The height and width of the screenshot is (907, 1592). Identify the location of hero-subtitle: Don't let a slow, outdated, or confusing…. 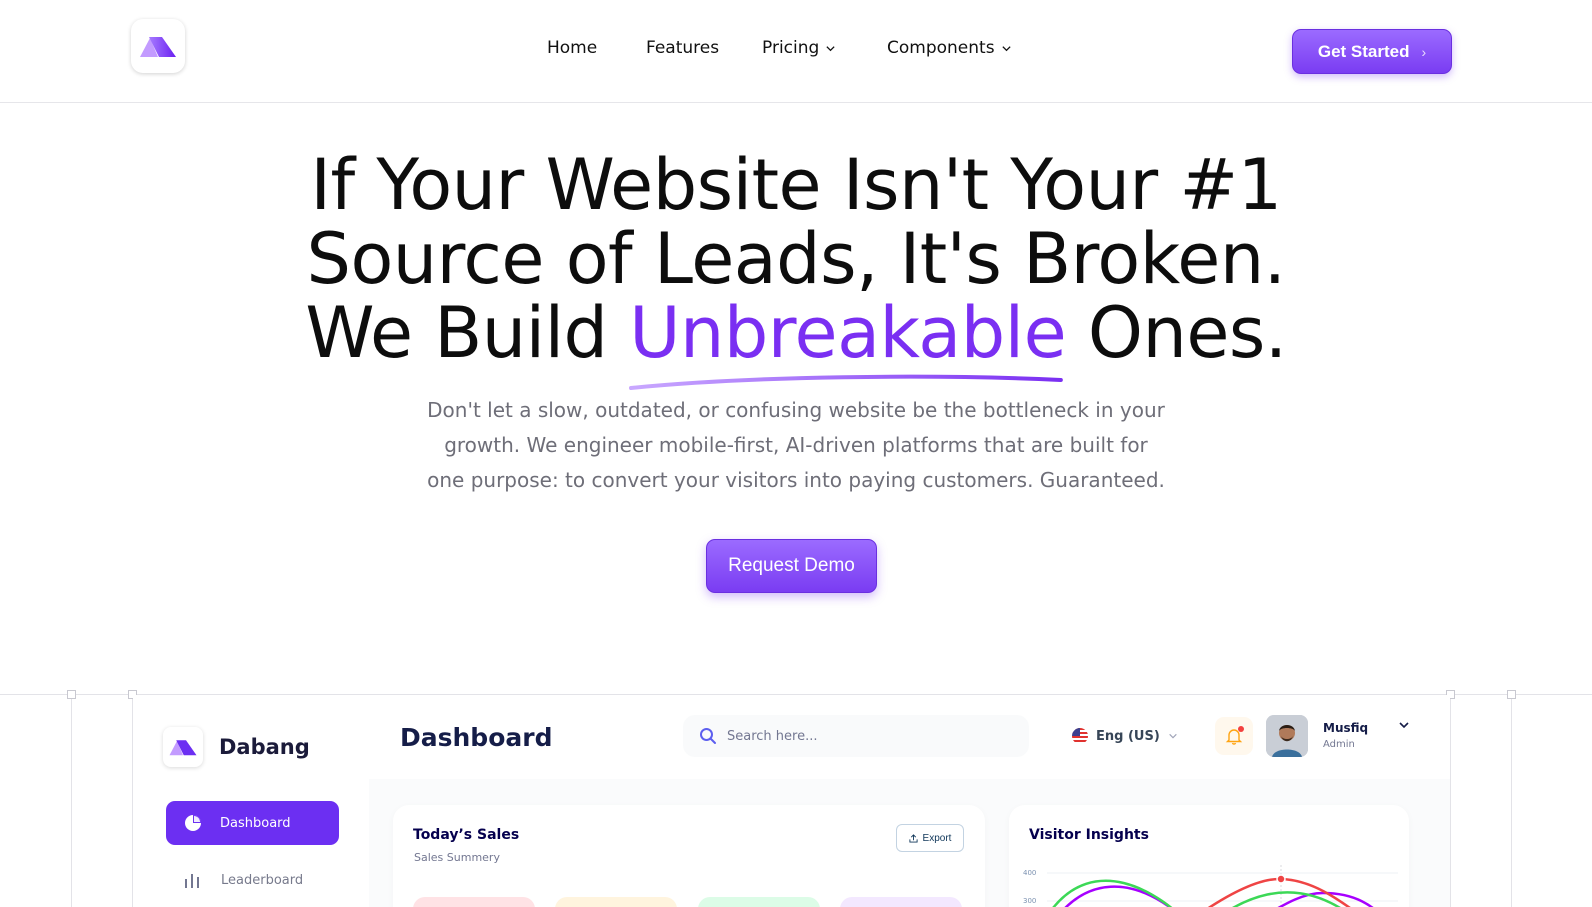
(796, 445).